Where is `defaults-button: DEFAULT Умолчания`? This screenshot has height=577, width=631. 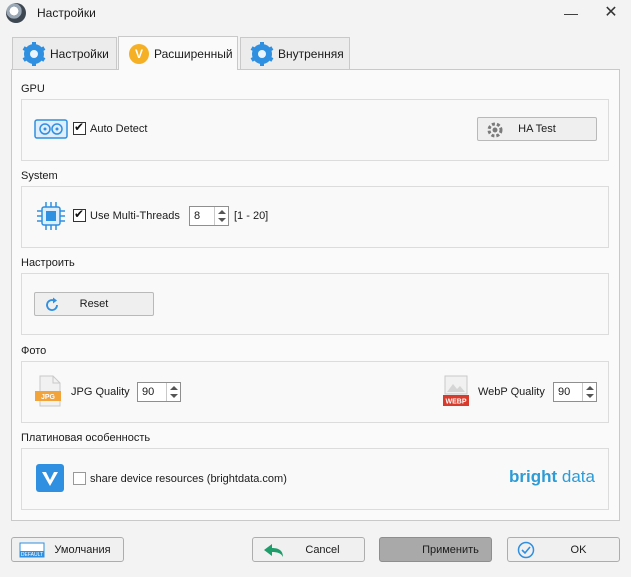 defaults-button: DEFAULT Умолчания is located at coordinates (67, 549).